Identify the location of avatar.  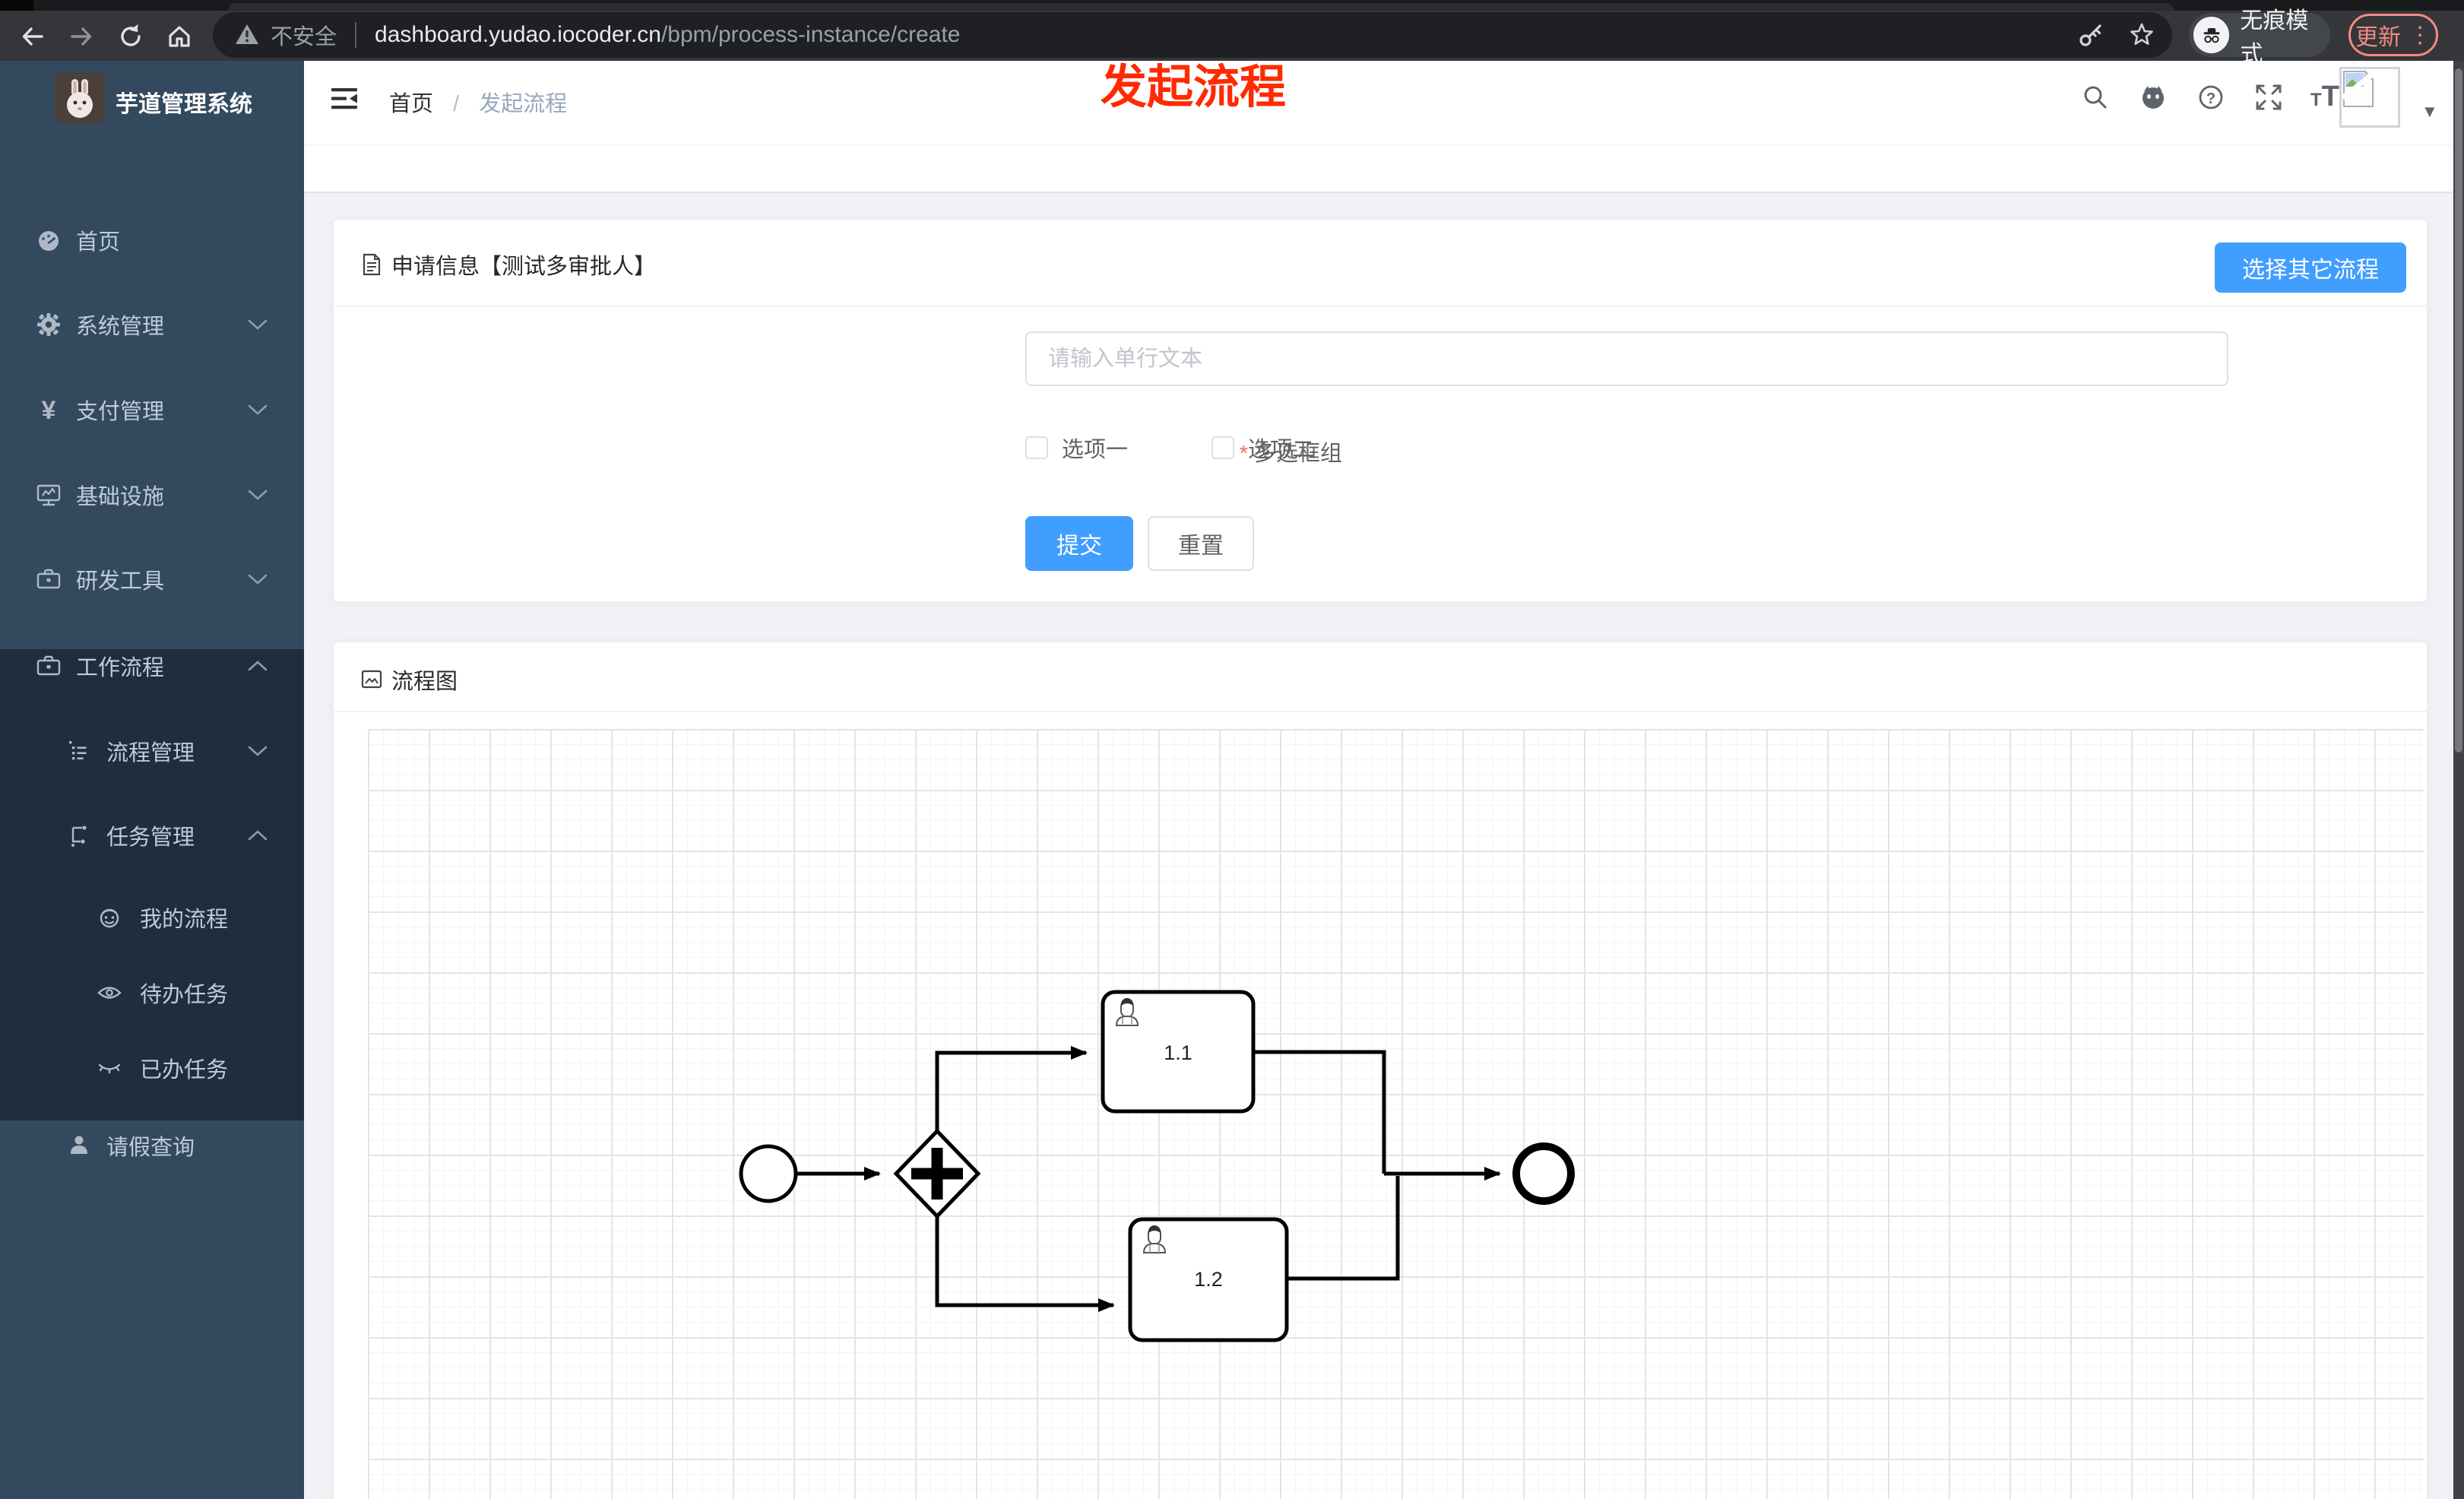
(2369, 98).